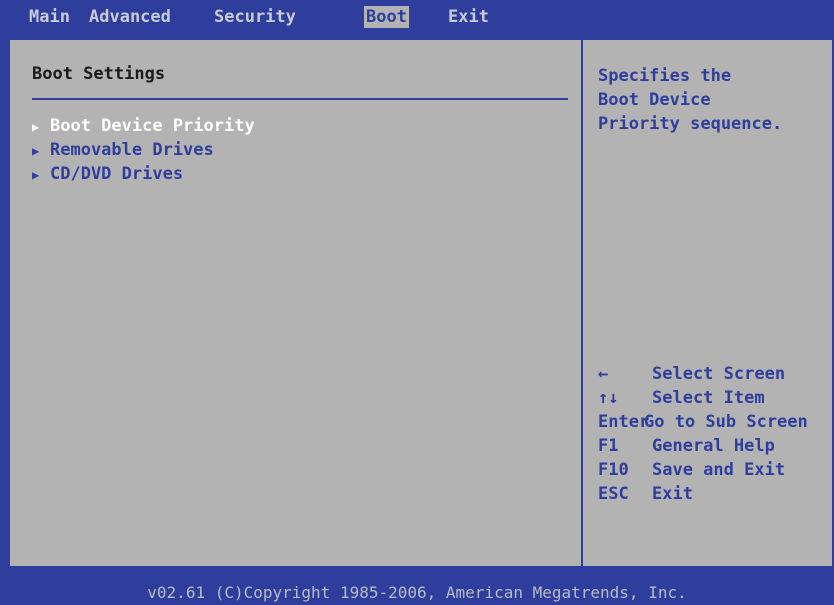 The height and width of the screenshot is (605, 834). I want to click on key-action: Save and Exit, so click(719, 470).